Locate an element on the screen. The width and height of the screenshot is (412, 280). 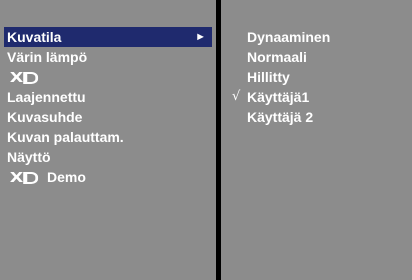
menu-item-xd-demo: XD Demo is located at coordinates (108, 177).